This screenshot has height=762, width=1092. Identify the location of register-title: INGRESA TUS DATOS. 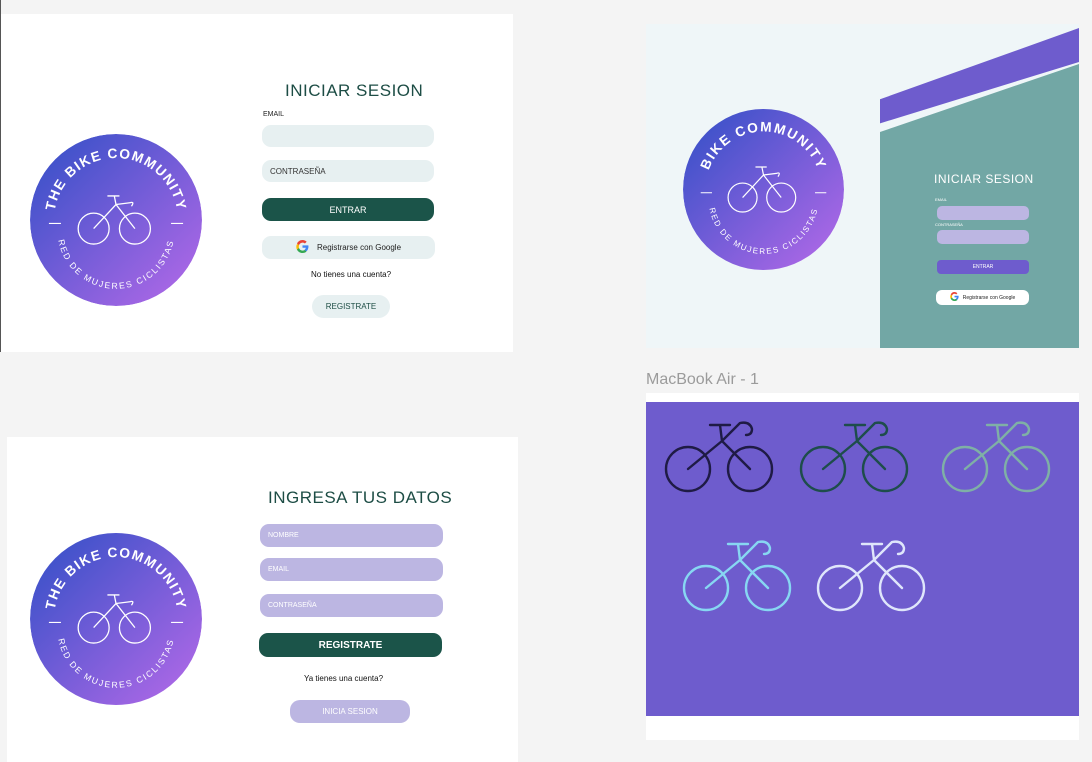
(360, 497).